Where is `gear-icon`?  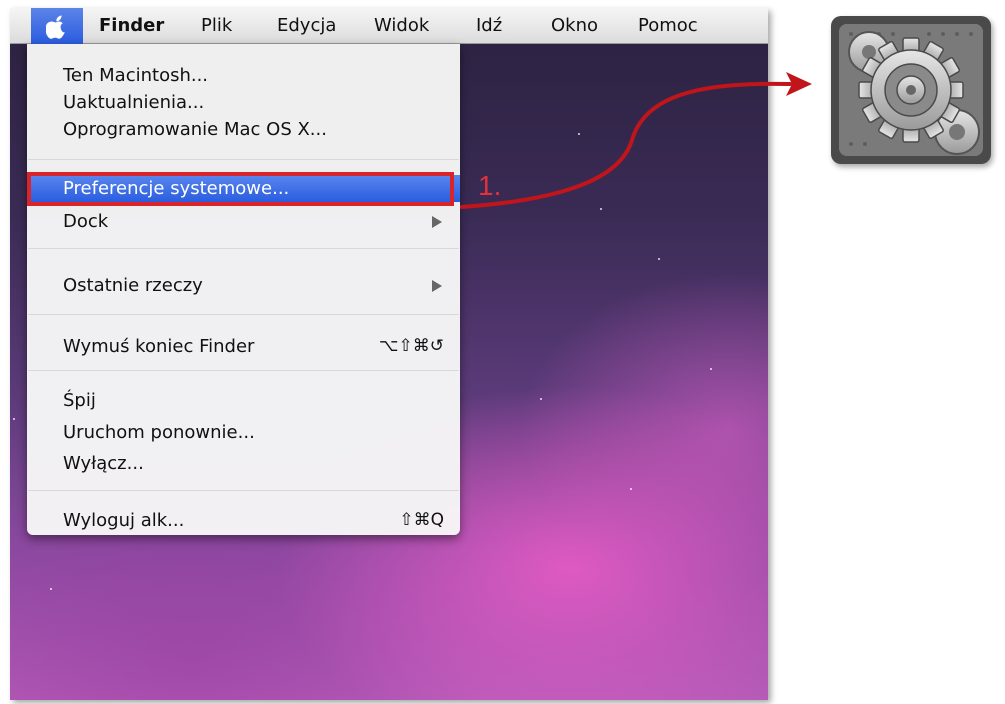 gear-icon is located at coordinates (911, 90).